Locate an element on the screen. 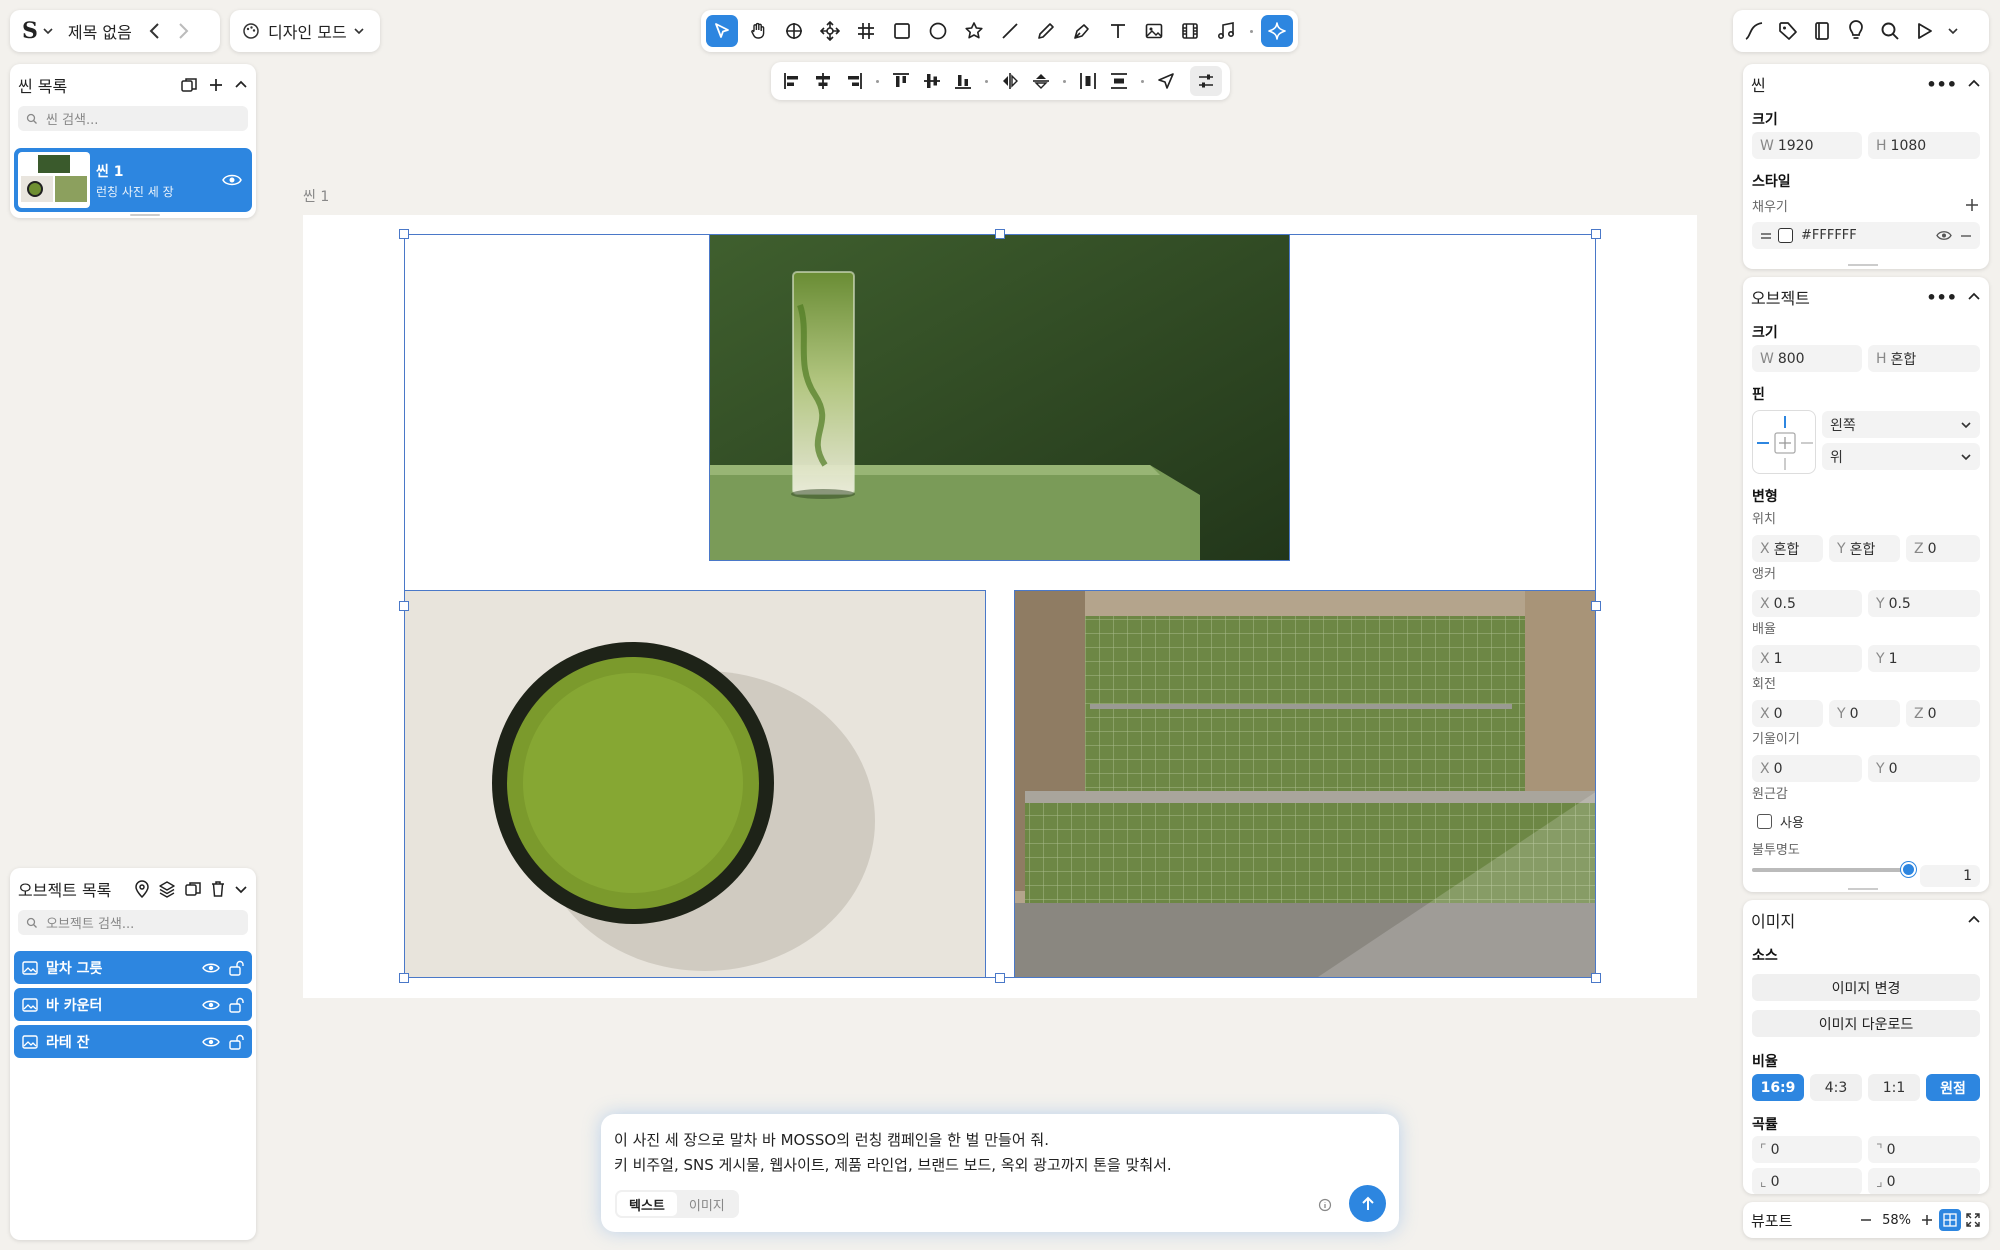  anchor-x-field: X 0.5 is located at coordinates (1807, 603).